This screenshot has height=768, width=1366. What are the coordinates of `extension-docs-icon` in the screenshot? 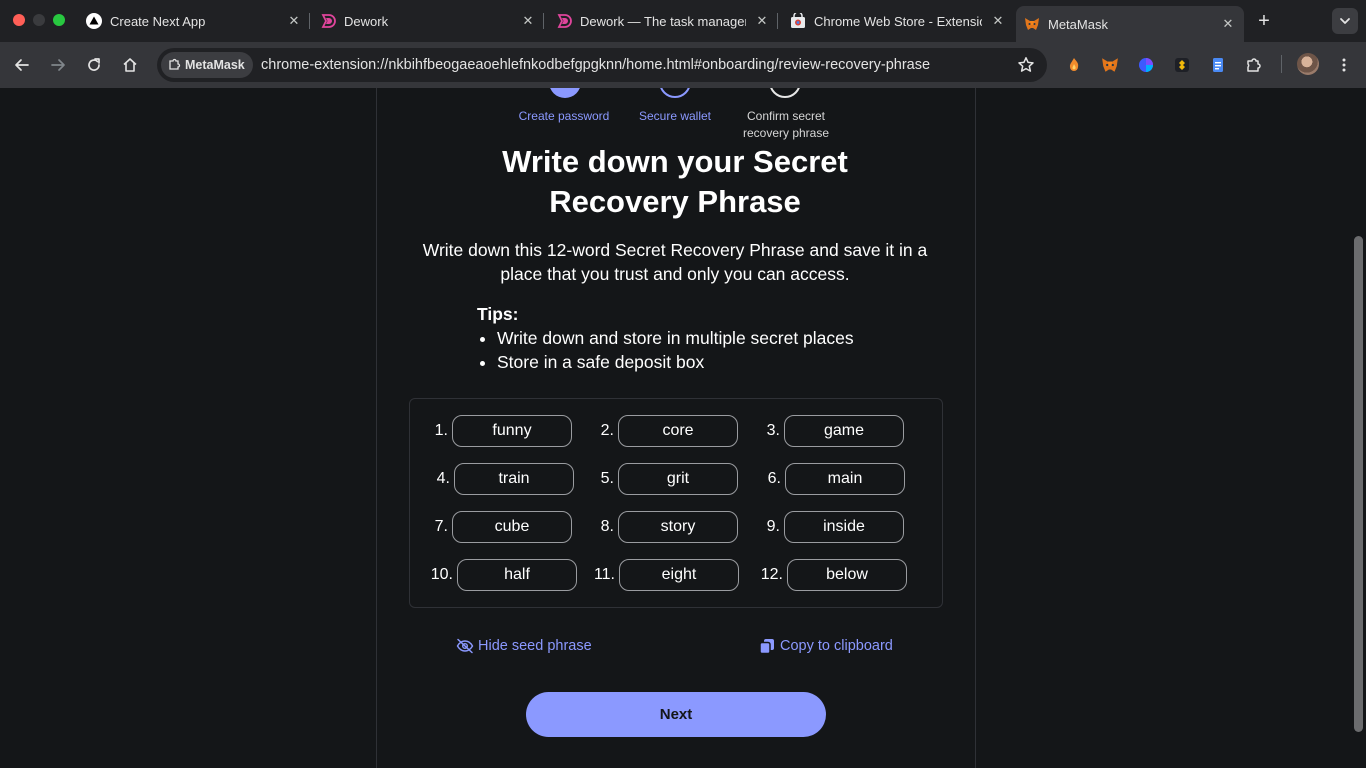 It's located at (1218, 65).